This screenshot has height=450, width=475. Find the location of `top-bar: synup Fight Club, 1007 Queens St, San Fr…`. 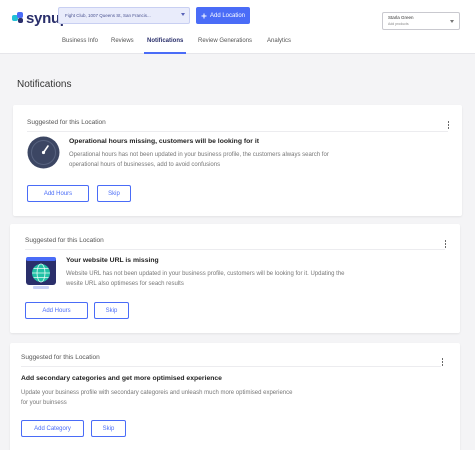

top-bar: synup Fight Club, 1007 Queens St, San Fr… is located at coordinates (237, 27).